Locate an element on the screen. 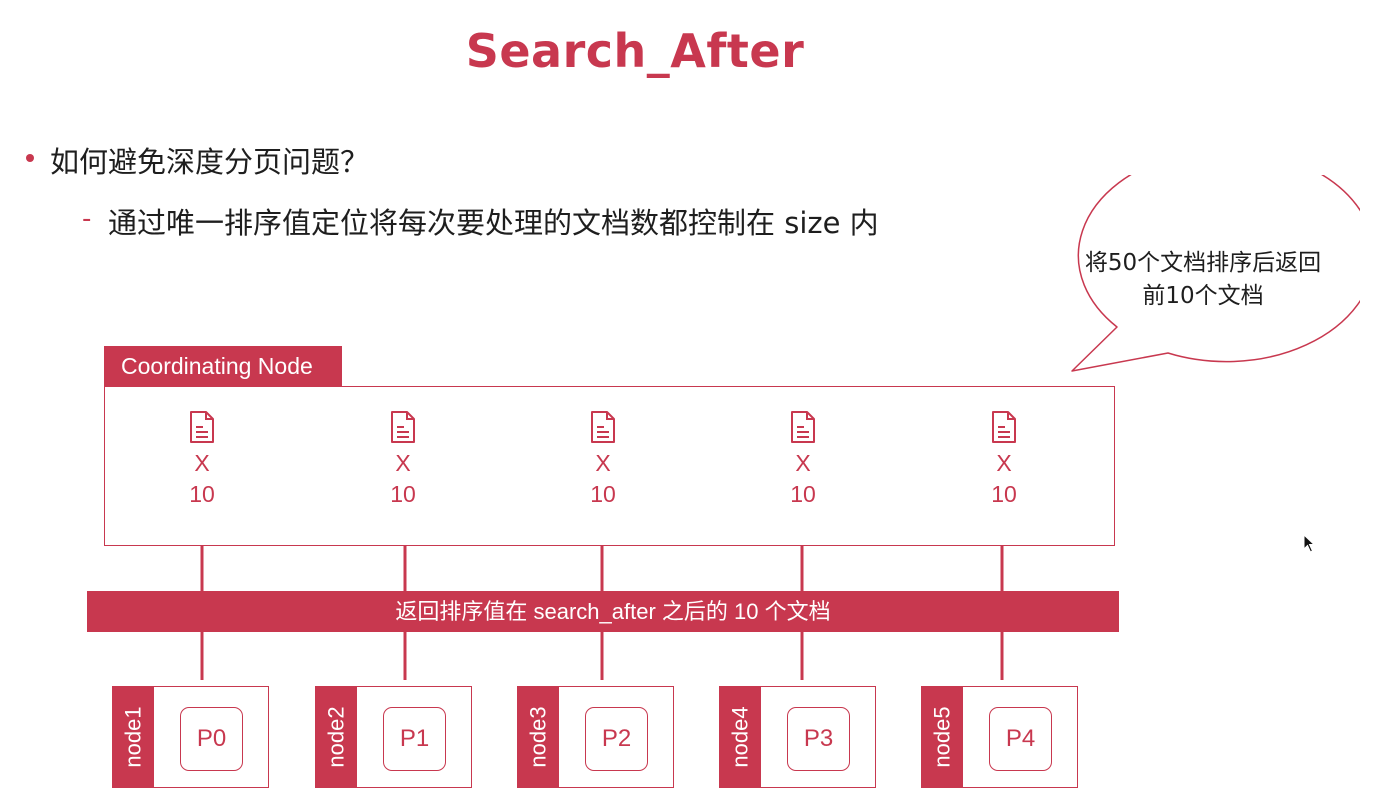 Image resolution: width=1378 pixels, height=800 pixels. data-node-4: node4 P3 is located at coordinates (797, 737).